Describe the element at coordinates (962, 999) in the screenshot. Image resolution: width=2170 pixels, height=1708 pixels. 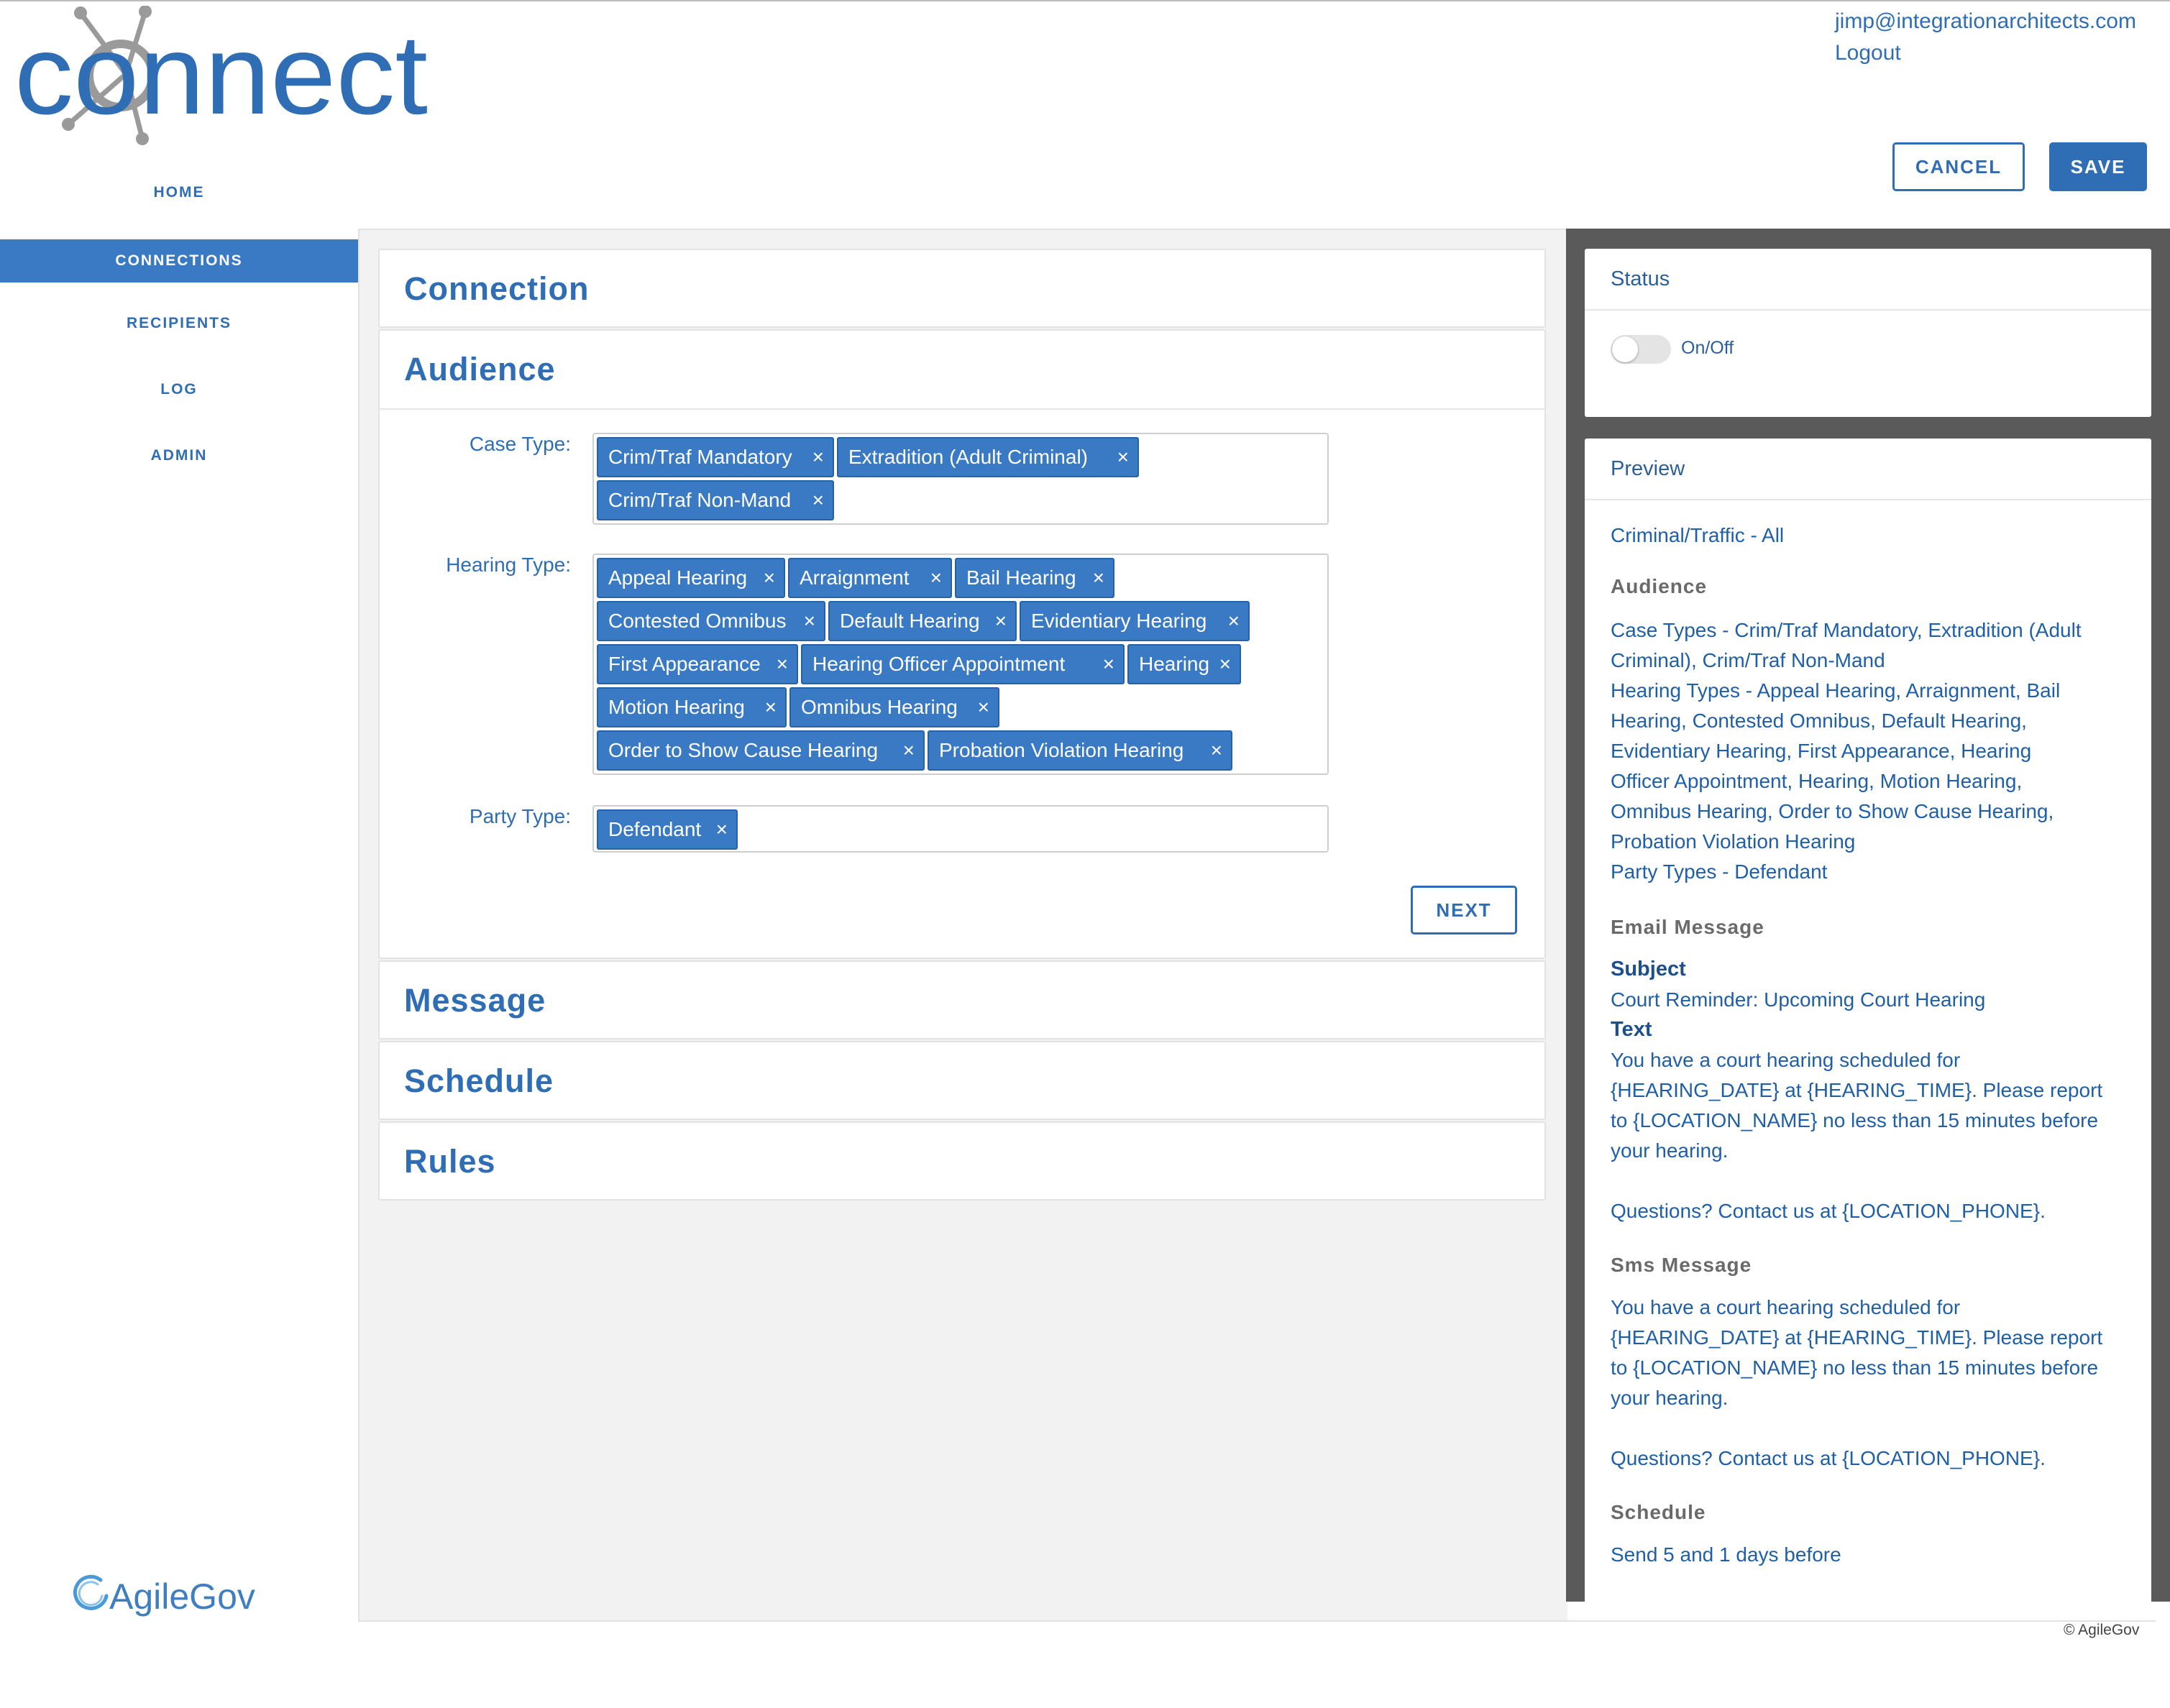
I see `message-section: Message` at that location.